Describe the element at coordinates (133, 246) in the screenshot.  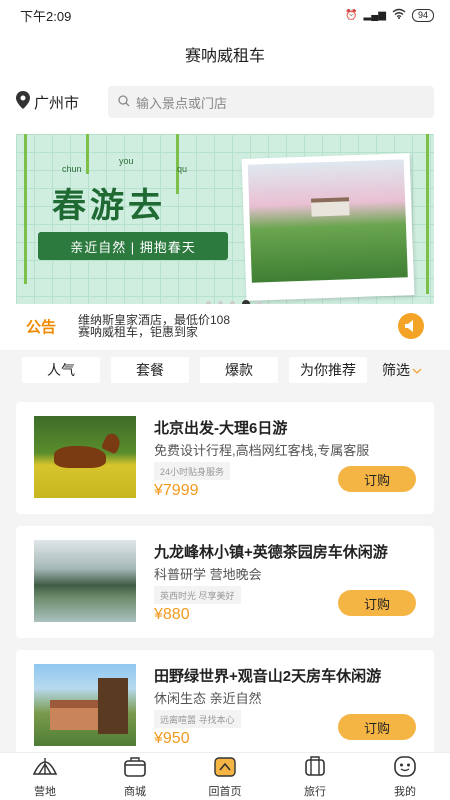
I see `banner-slogan: 亲近自然 | 拥抱春天` at that location.